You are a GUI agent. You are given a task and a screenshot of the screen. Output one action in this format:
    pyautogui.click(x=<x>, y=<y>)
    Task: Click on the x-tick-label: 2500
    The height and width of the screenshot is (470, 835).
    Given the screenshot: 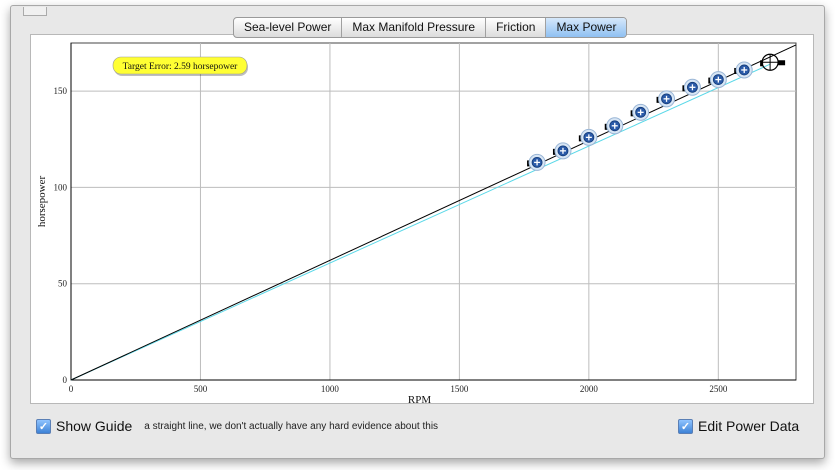 What is the action you would take?
    pyautogui.click(x=718, y=389)
    